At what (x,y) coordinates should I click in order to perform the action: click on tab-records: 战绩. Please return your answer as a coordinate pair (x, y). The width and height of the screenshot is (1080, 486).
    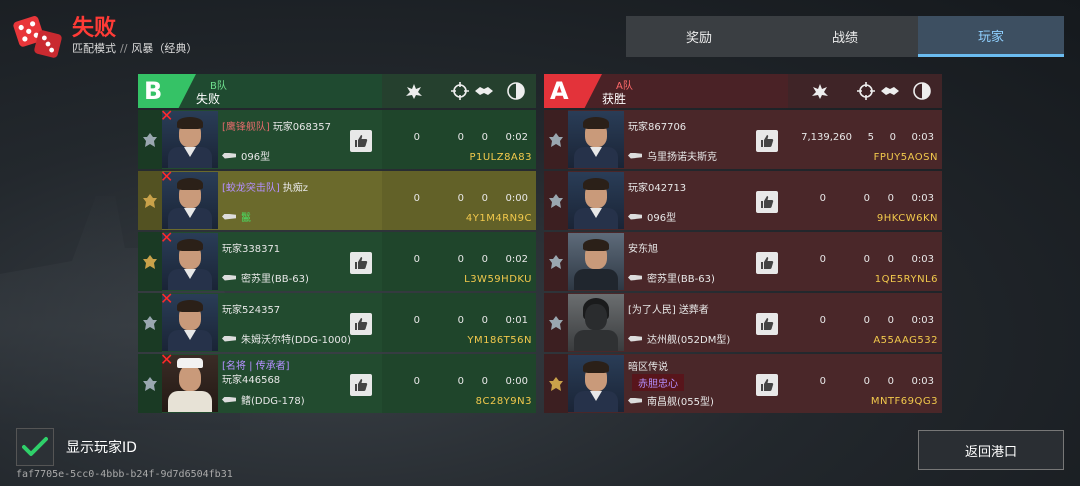
    Looking at the image, I should click on (845, 36).